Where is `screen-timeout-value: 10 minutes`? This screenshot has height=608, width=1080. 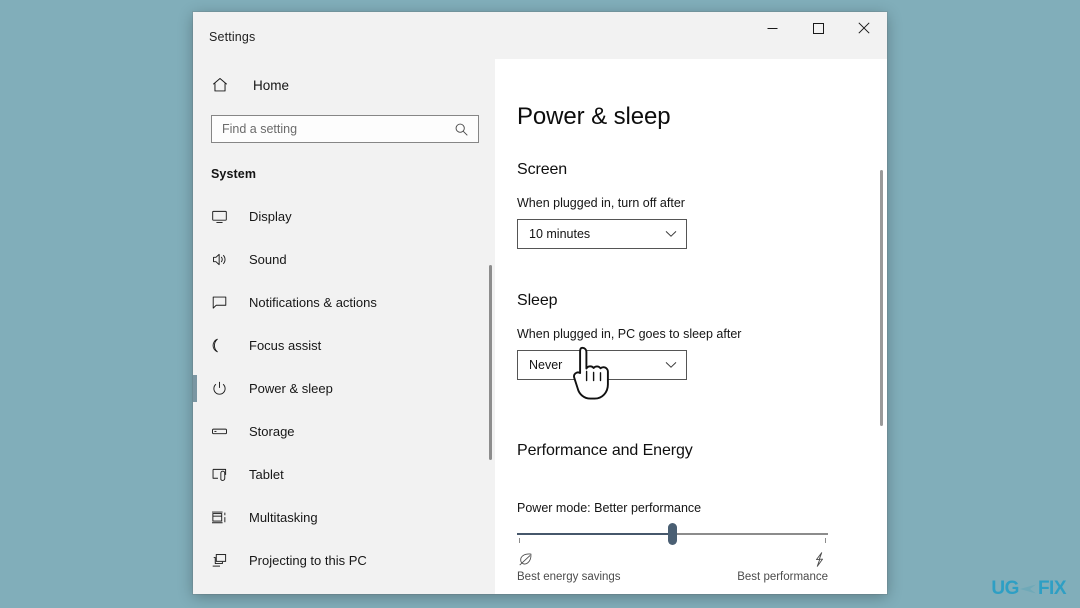
screen-timeout-value: 10 minutes is located at coordinates (560, 234).